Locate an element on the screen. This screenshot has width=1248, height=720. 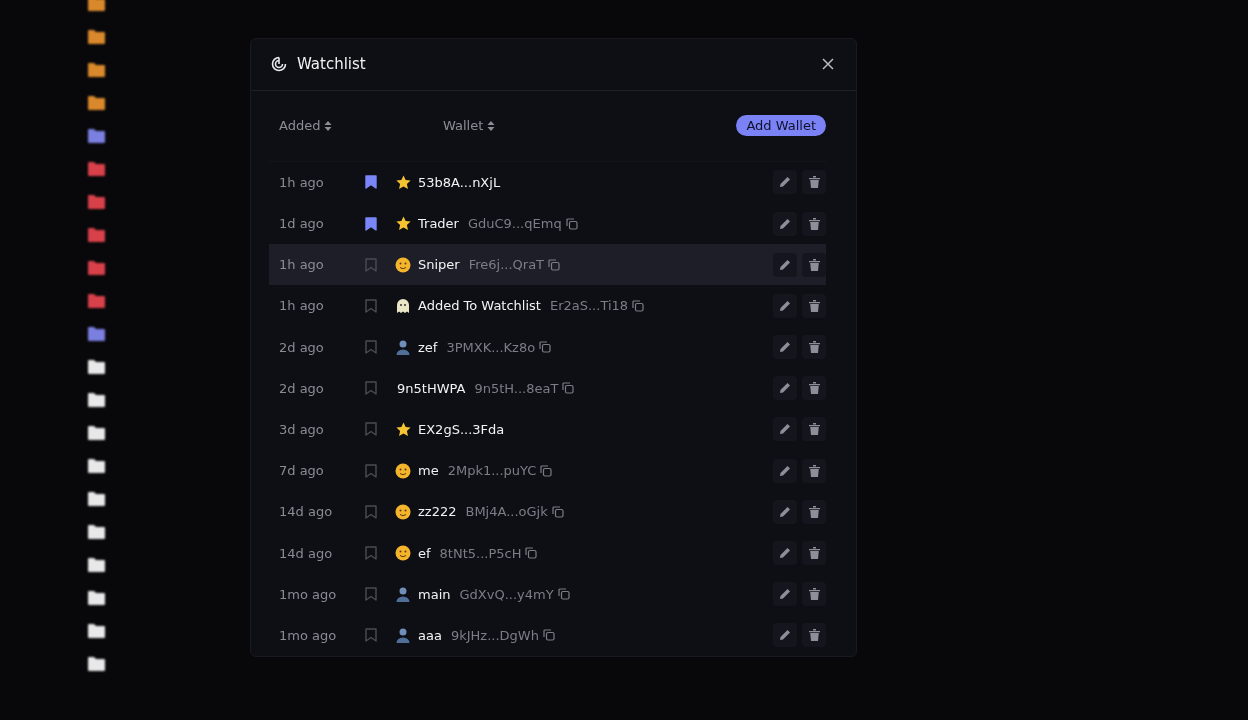
wallet-address: GduC9...qEmq is located at coordinates (514, 224).